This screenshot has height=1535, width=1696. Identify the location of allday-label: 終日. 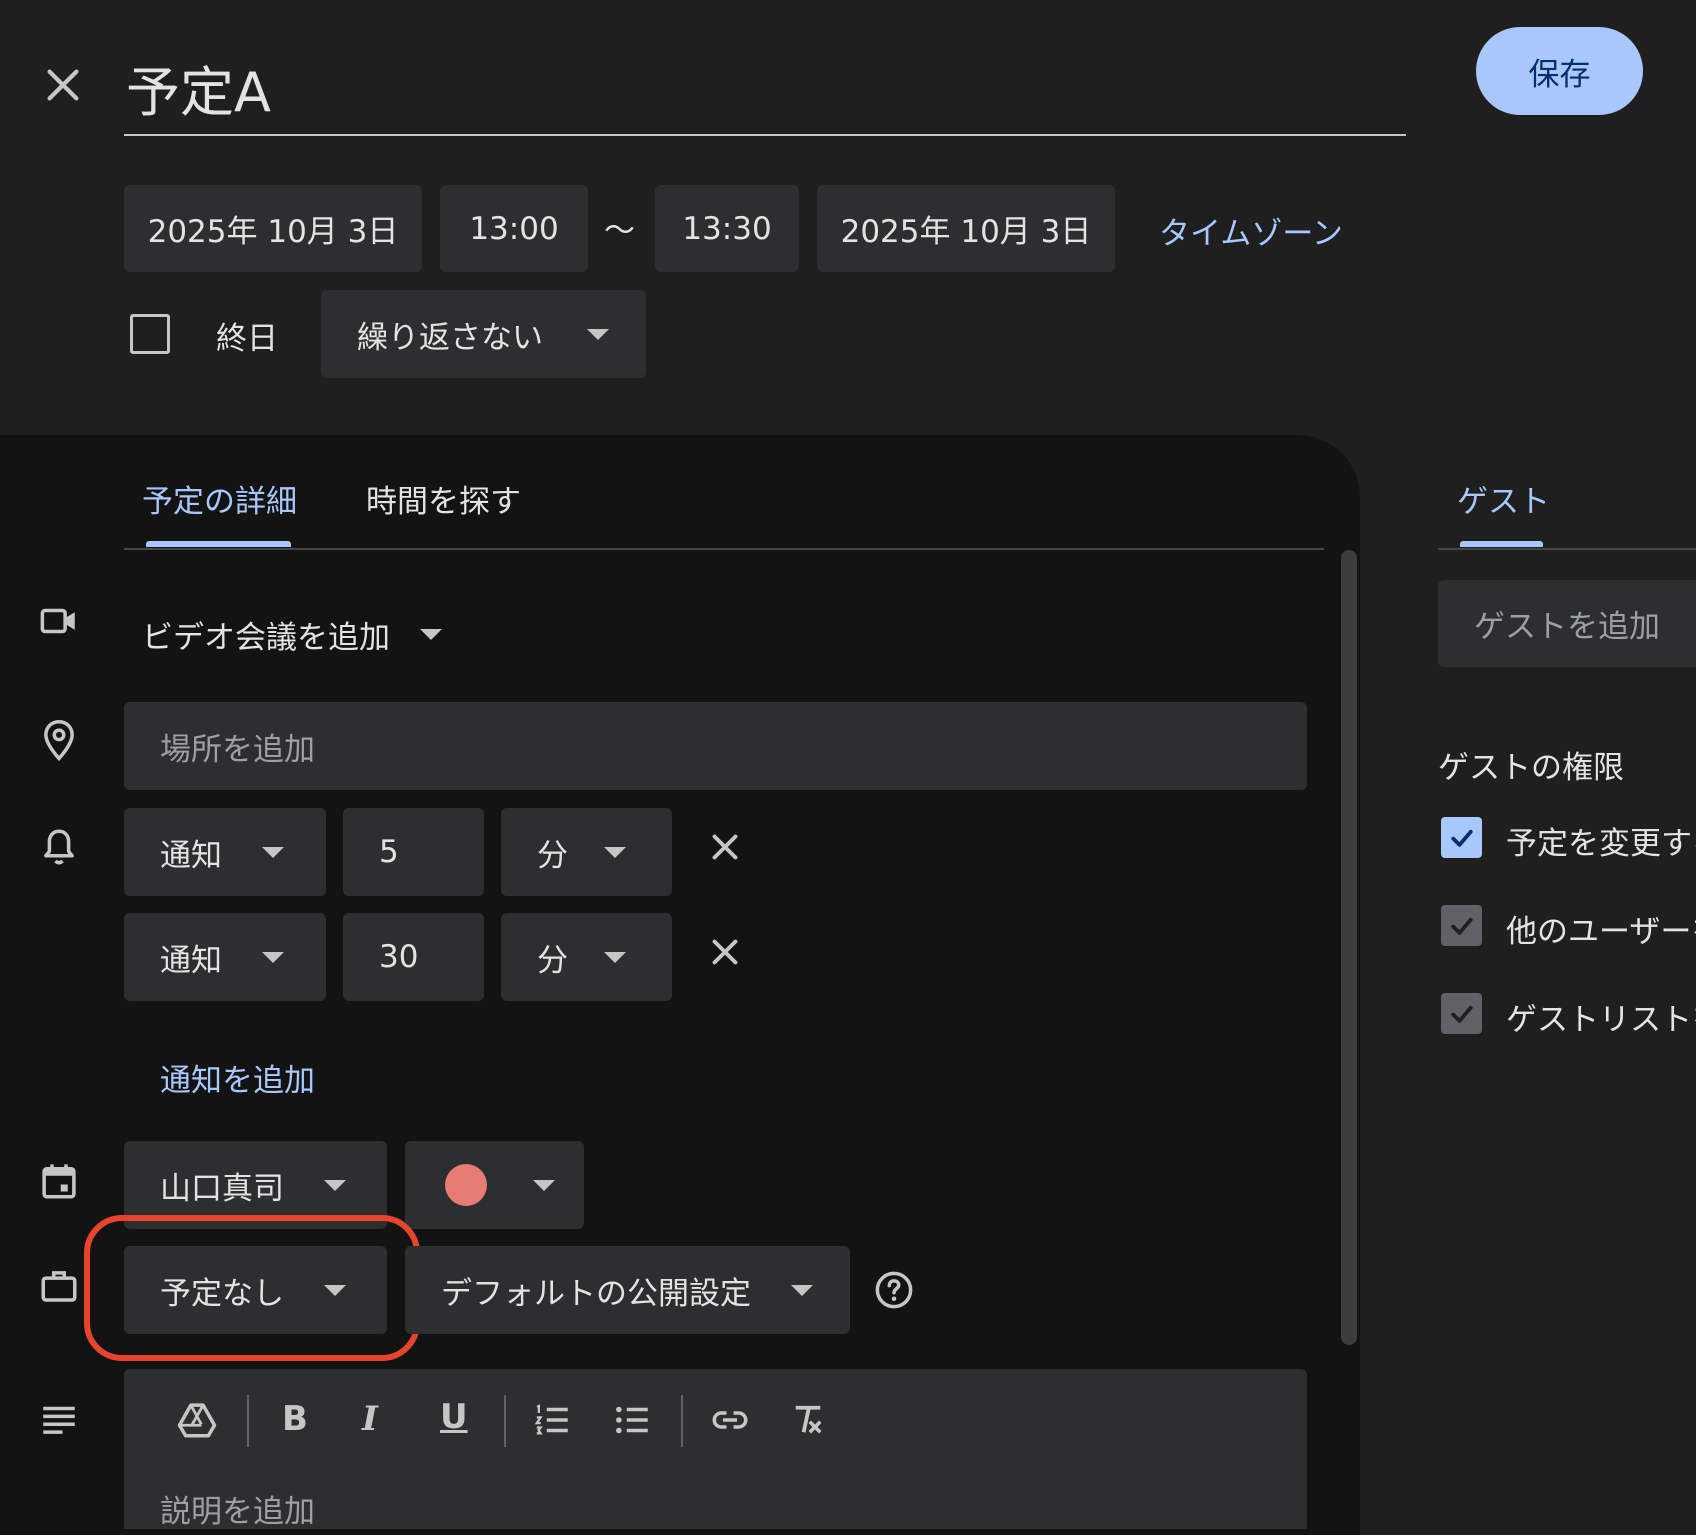
(247, 339).